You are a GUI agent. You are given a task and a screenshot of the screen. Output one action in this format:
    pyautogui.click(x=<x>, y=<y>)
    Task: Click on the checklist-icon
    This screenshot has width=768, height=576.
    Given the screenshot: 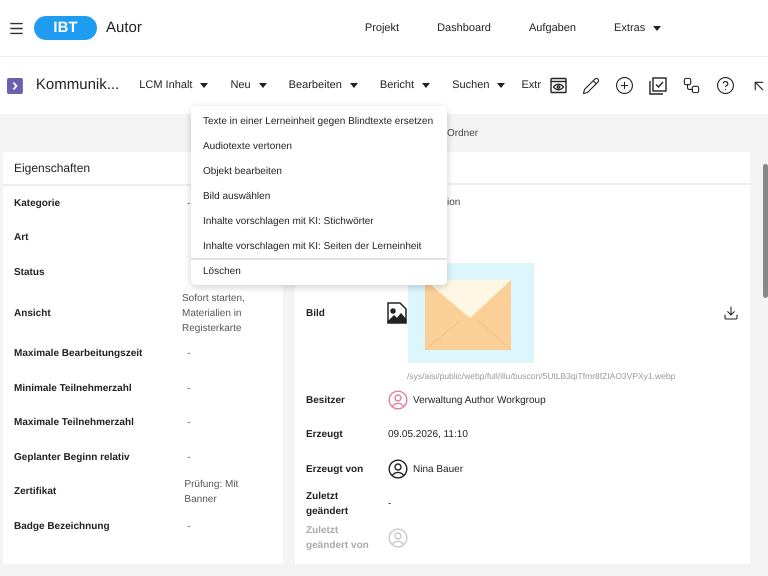 What is the action you would take?
    pyautogui.click(x=658, y=85)
    